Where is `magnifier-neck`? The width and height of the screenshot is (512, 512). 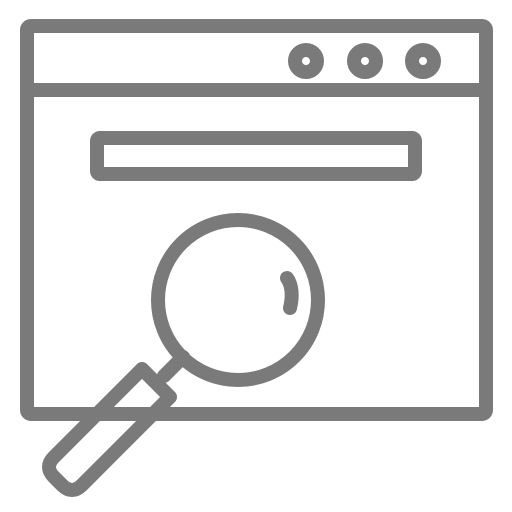
magnifier-neck is located at coordinates (173, 366).